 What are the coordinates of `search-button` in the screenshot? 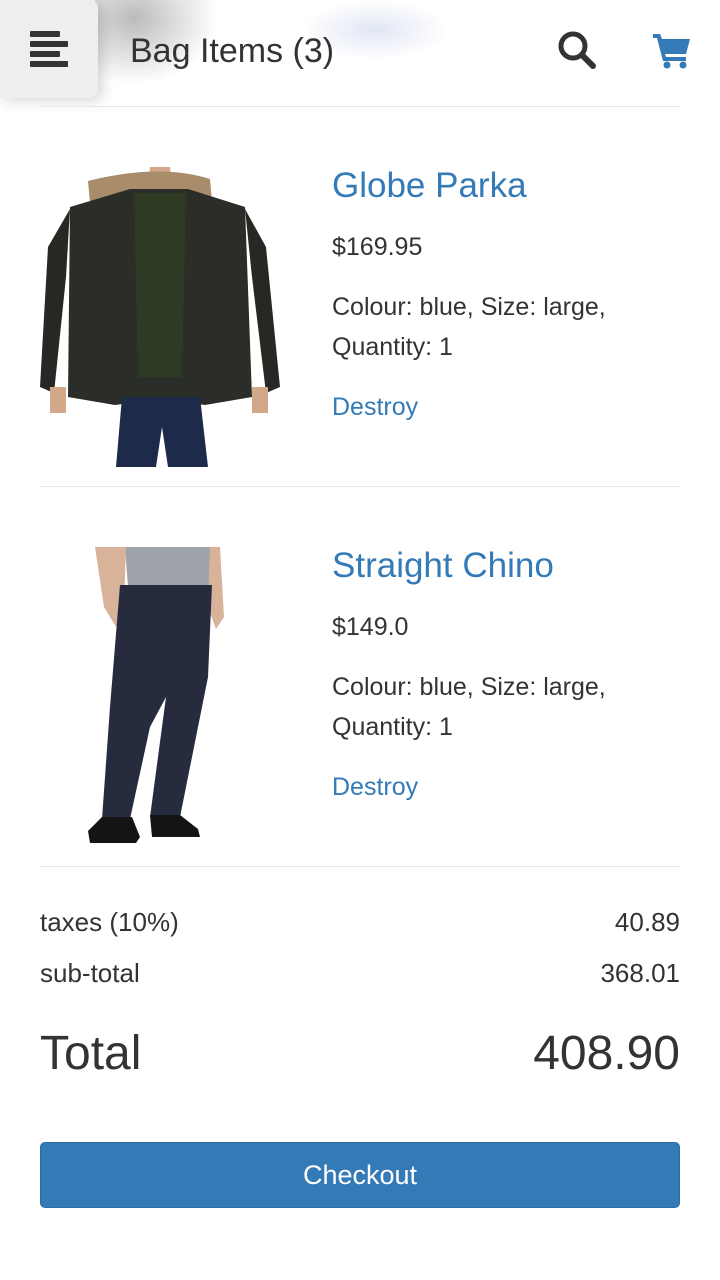 It's located at (577, 50).